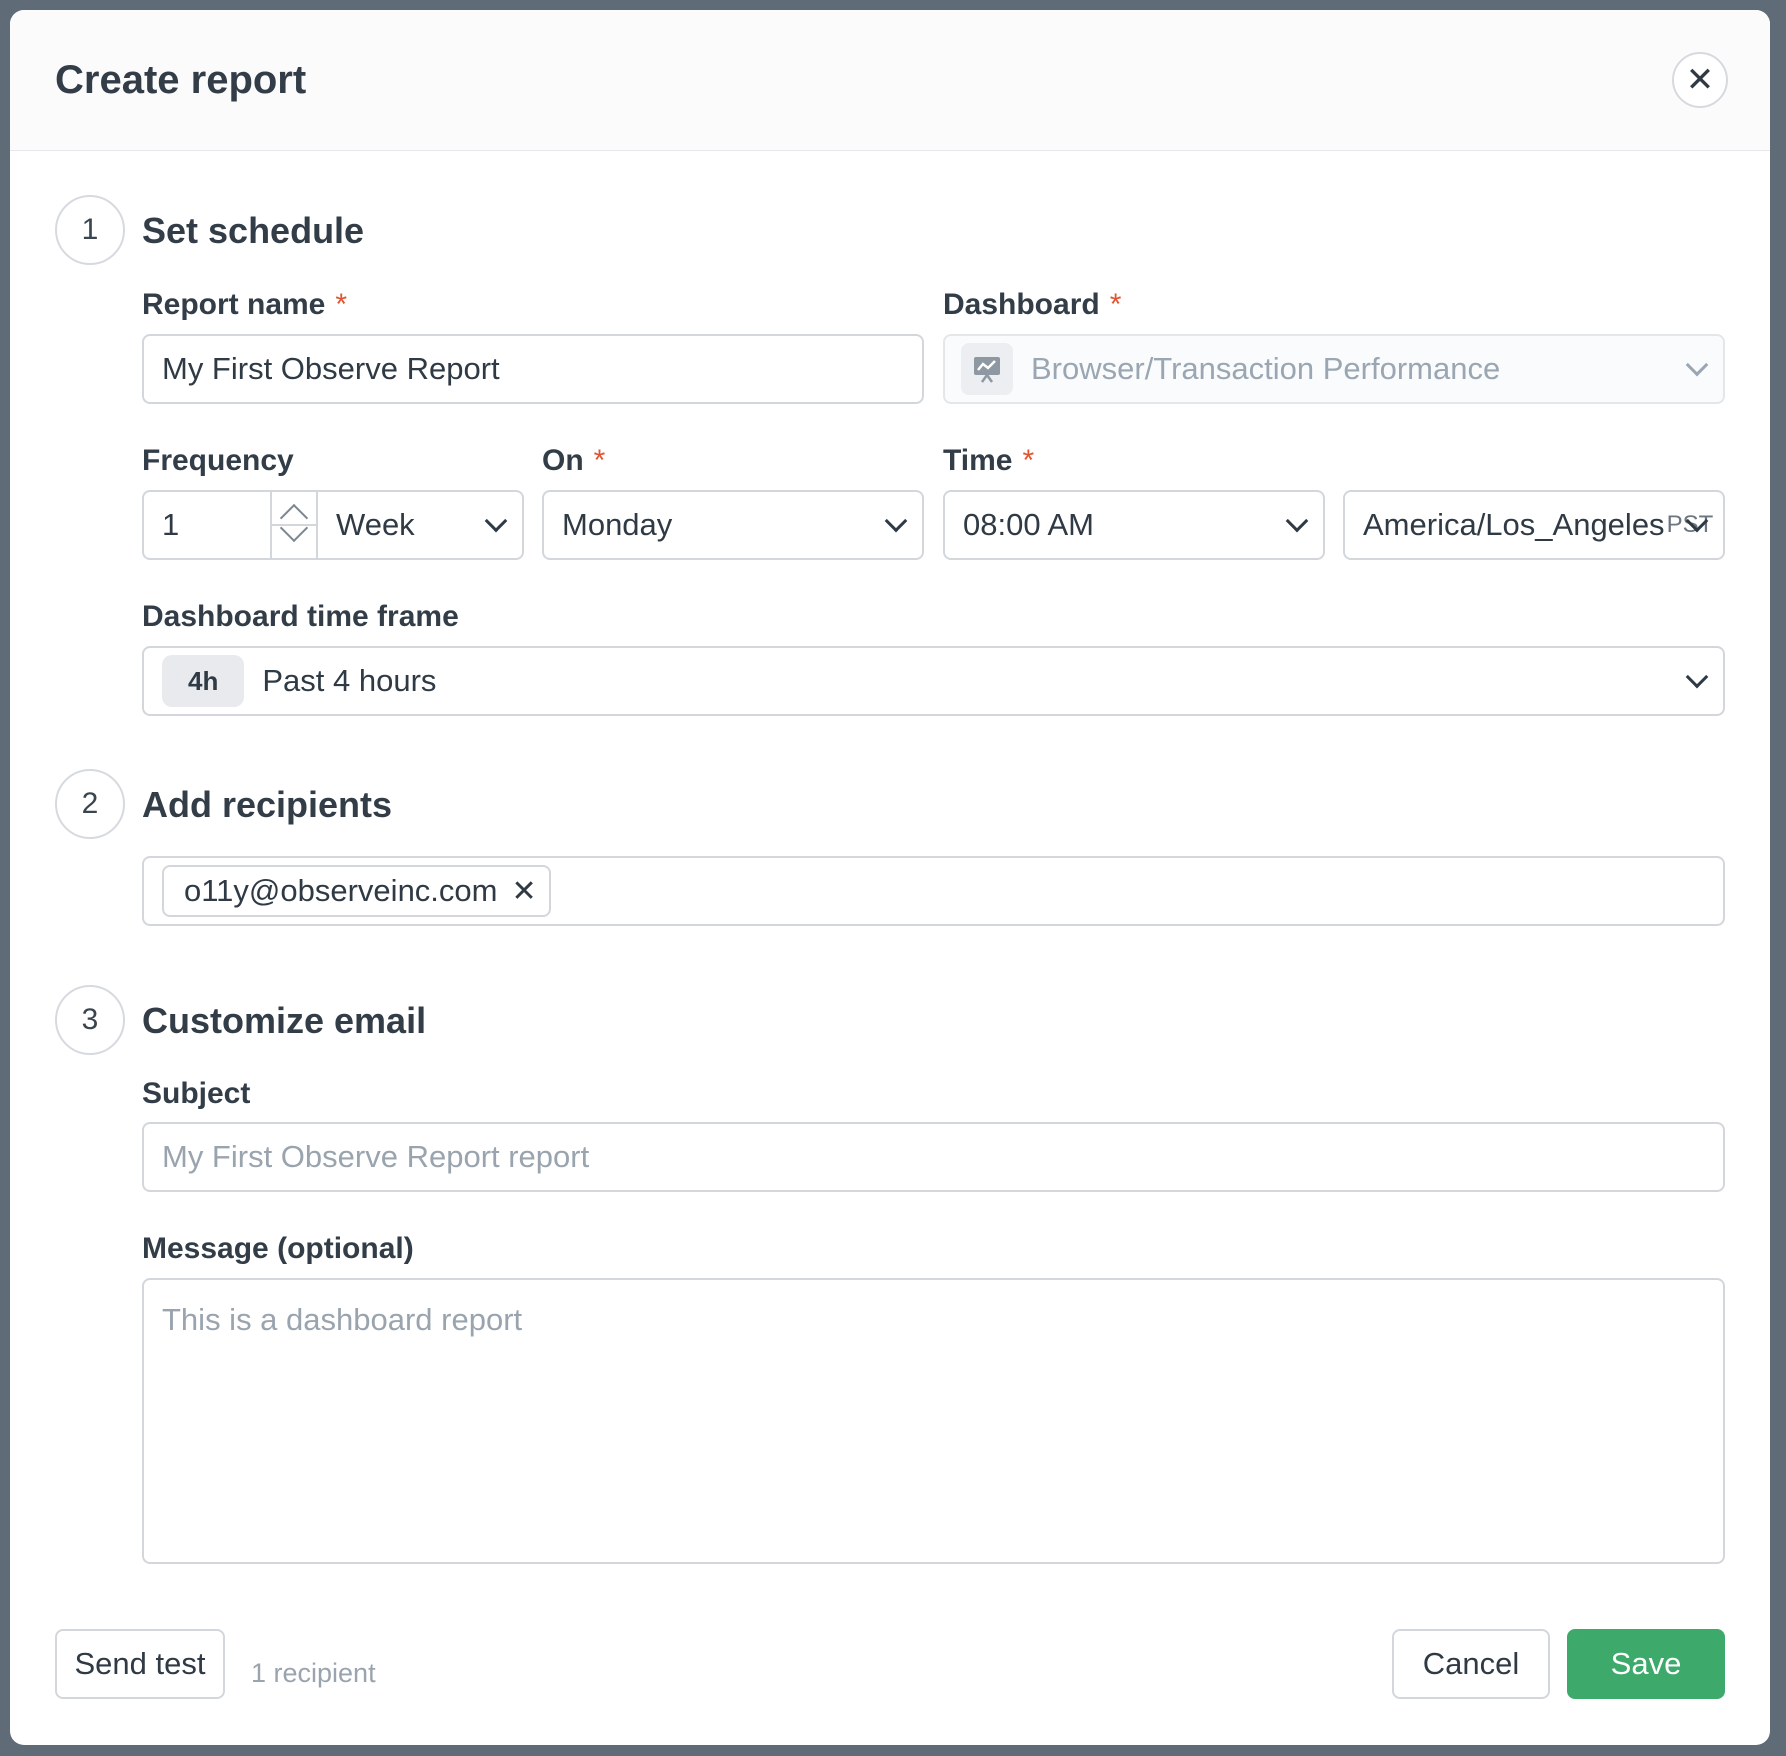  I want to click on remove-recipient-icon: ✕, so click(523, 891).